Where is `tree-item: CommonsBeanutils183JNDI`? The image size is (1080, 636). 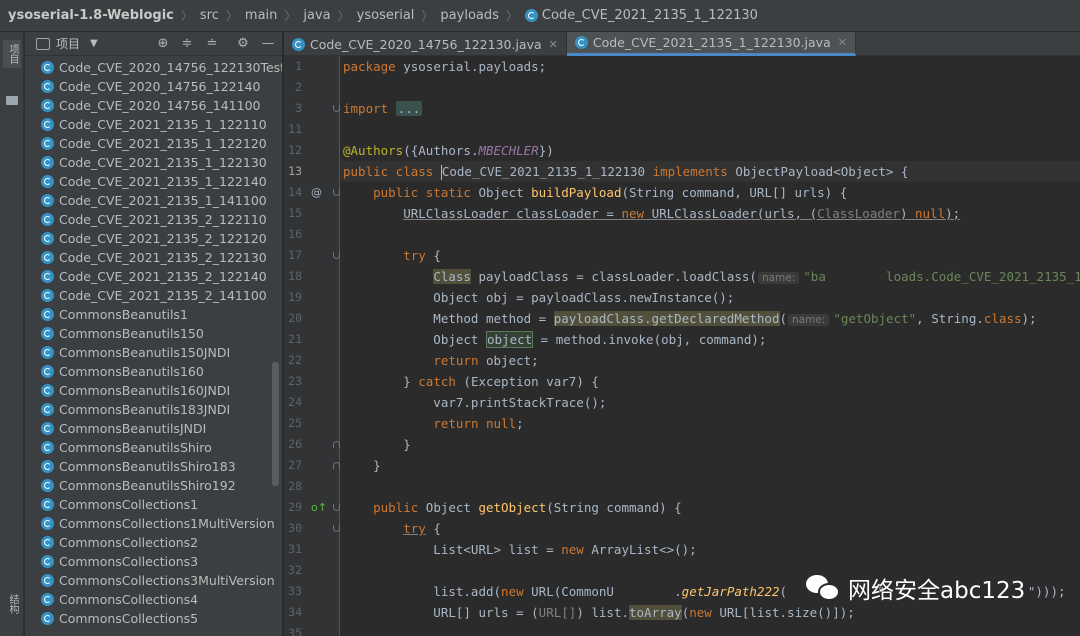
tree-item: CommonsBeanutils183JNDI is located at coordinates (153, 409).